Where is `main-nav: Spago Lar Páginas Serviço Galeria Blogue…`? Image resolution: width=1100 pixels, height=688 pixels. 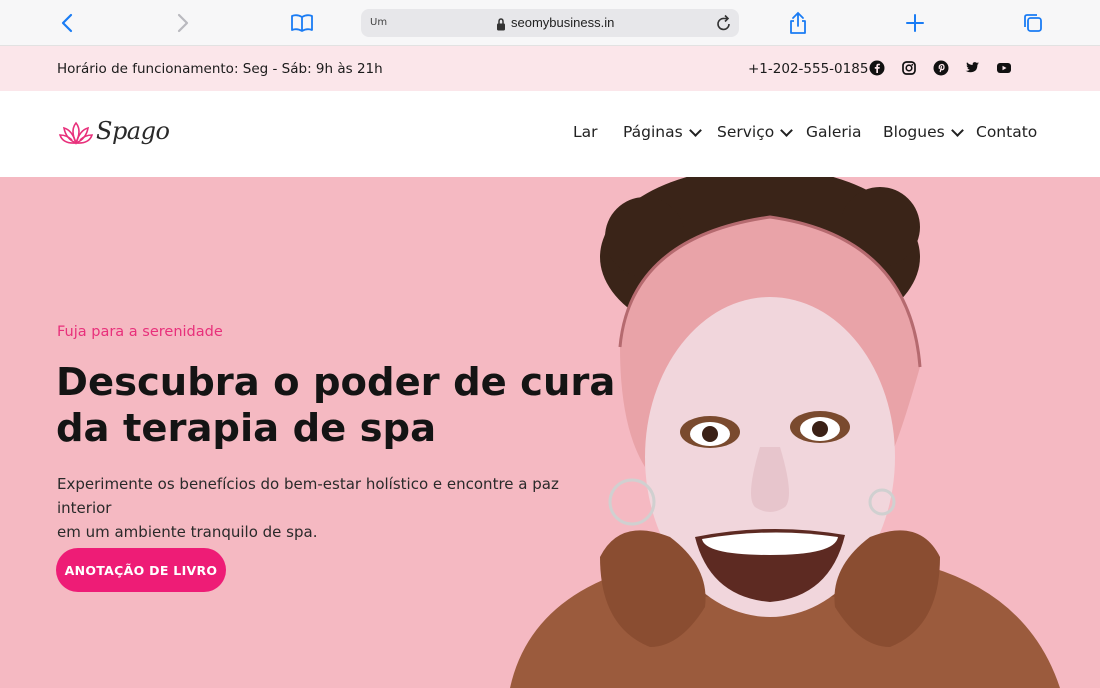 main-nav: Spago Lar Páginas Serviço Galeria Blogue… is located at coordinates (550, 134).